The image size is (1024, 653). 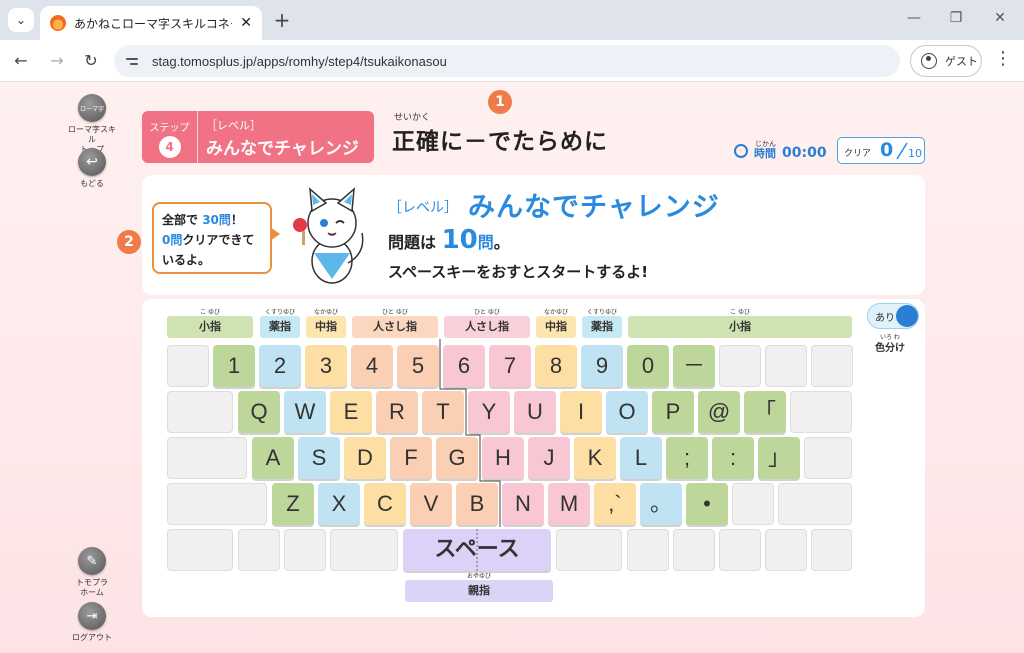 I want to click on timer-value: 00:00, so click(x=804, y=153).